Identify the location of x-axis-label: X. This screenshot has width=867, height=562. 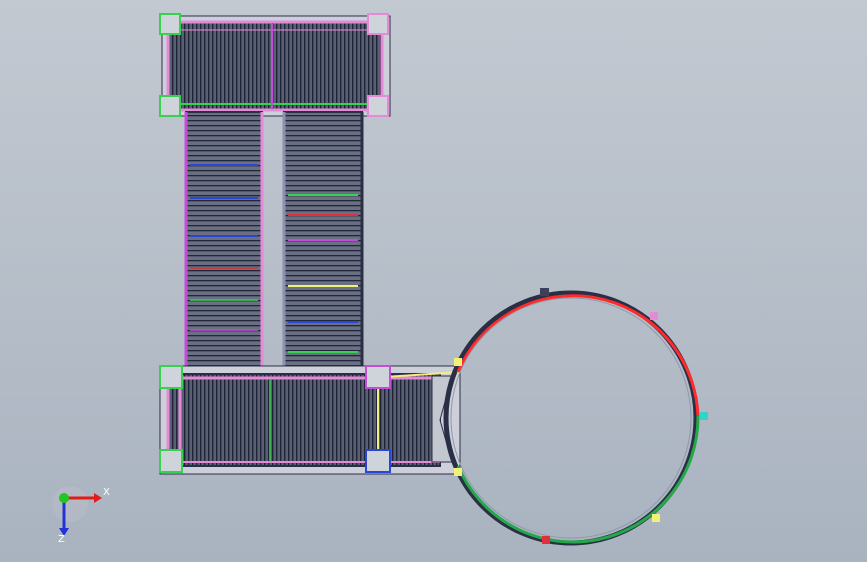
(106, 492).